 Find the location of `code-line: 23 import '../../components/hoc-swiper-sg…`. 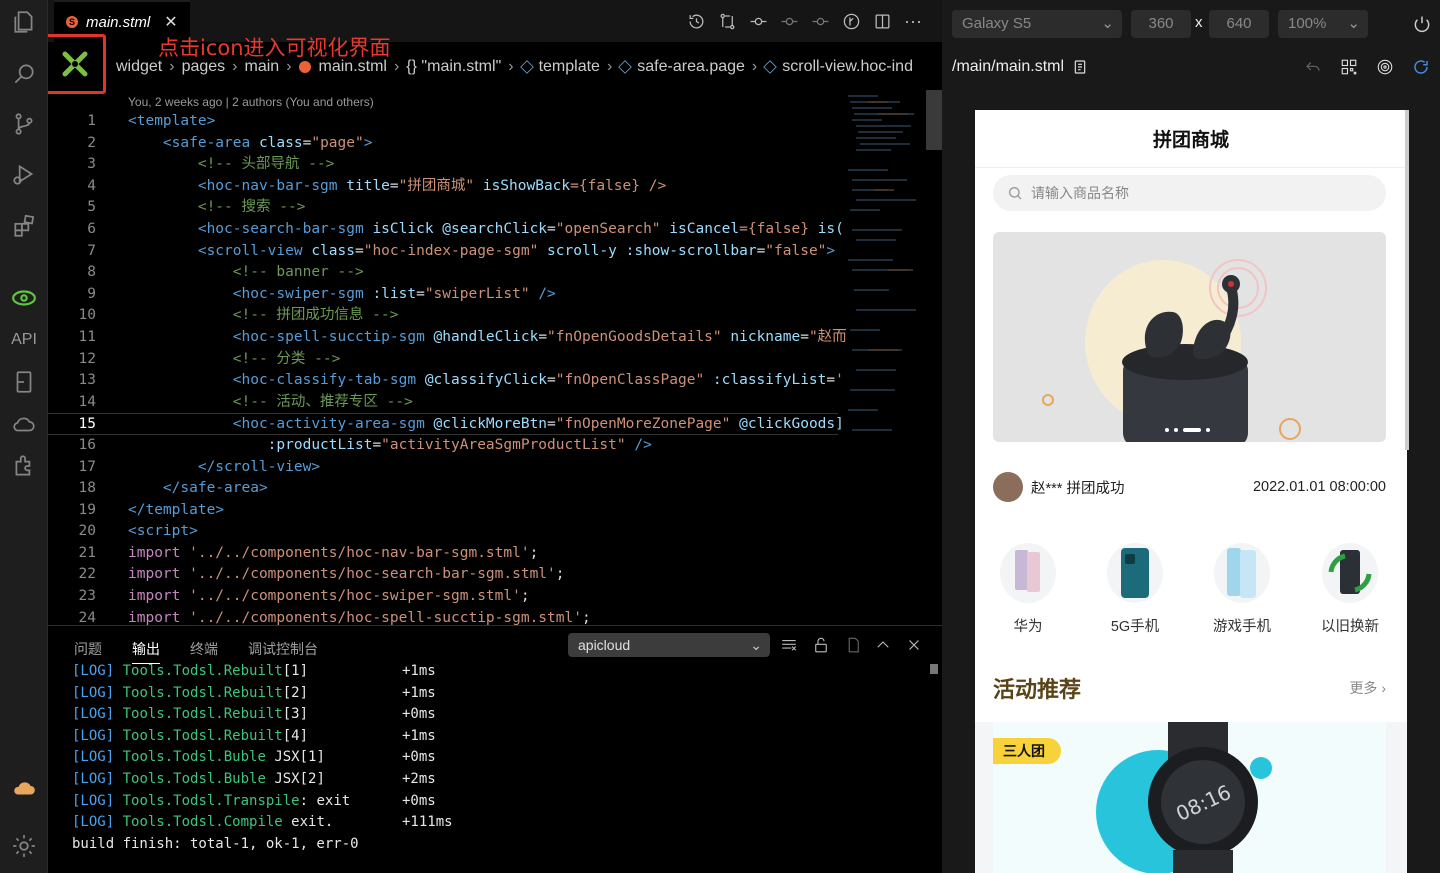

code-line: 23 import '../../components/hoc-swiper-sg… is located at coordinates (443, 597).